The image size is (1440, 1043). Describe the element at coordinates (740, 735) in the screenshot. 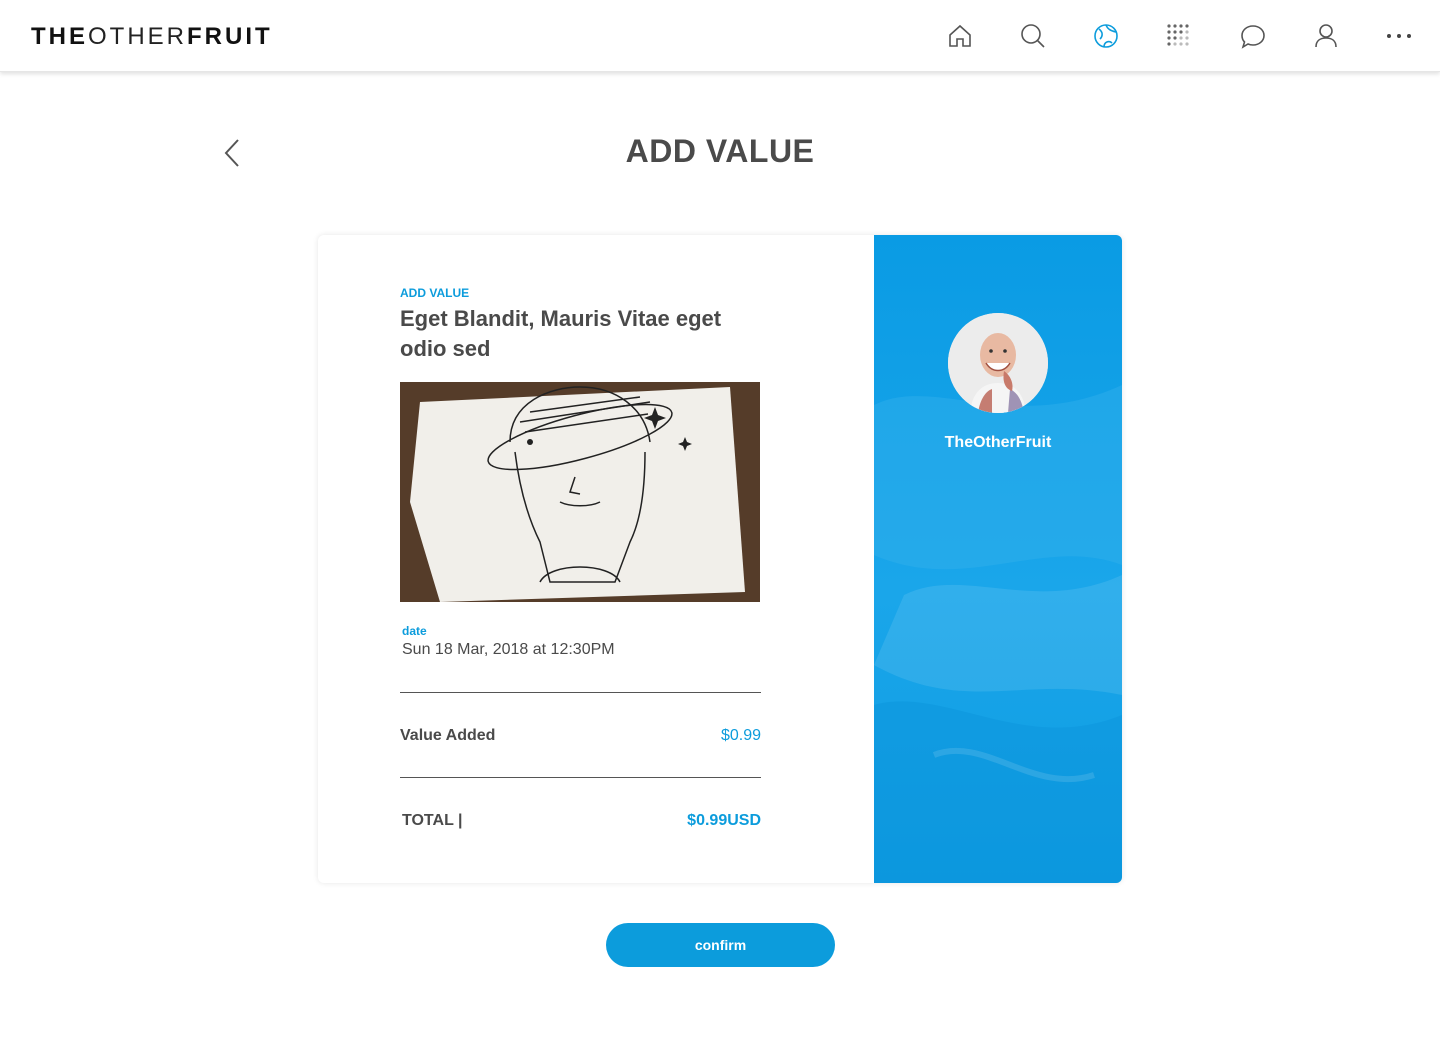

I see `value-added-amount: $0.99` at that location.